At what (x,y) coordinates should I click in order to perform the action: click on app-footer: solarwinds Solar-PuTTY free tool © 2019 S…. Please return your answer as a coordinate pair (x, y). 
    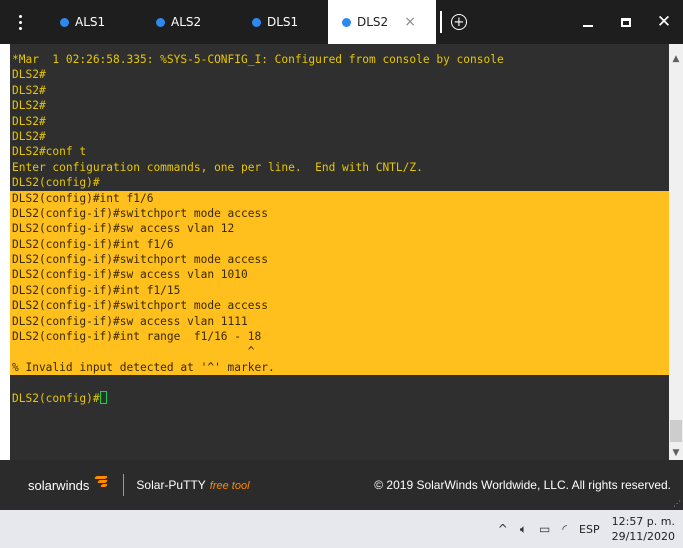
    Looking at the image, I should click on (341, 485).